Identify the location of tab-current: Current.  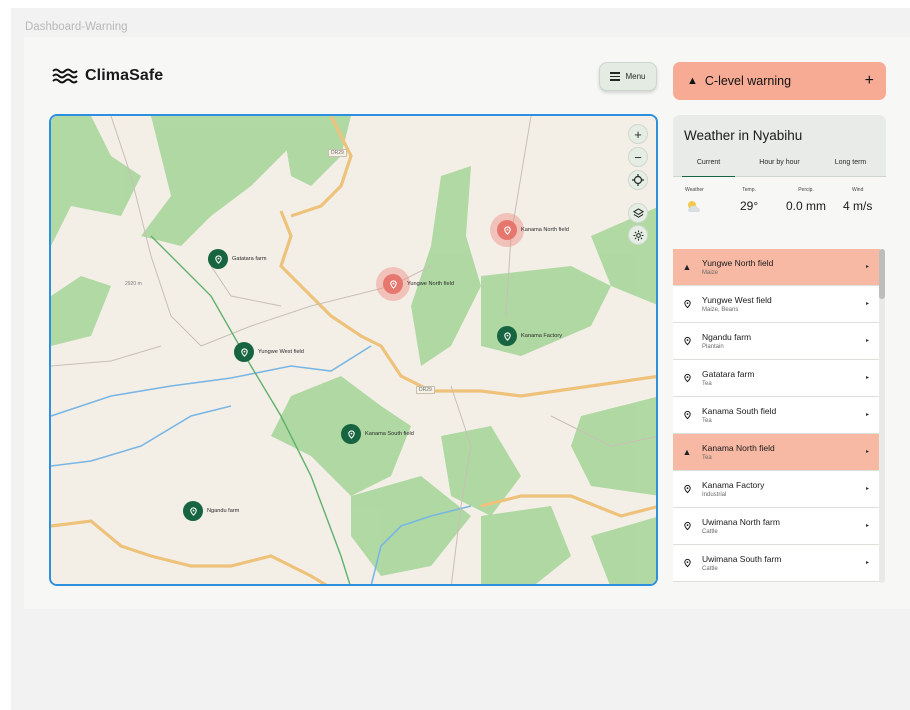
(708, 166).